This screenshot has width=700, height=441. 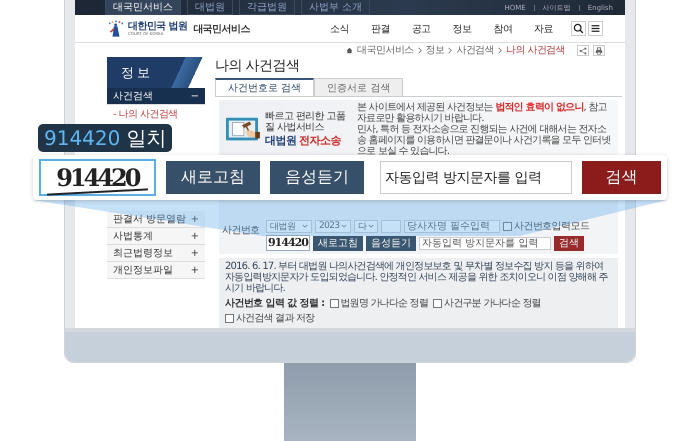 I want to click on banner-notice: 본 사이트에서 제공된 사건정보는 법적인 효력이 없으니, 참고자료로만 활용하시기 바랍니다., so click(x=482, y=113).